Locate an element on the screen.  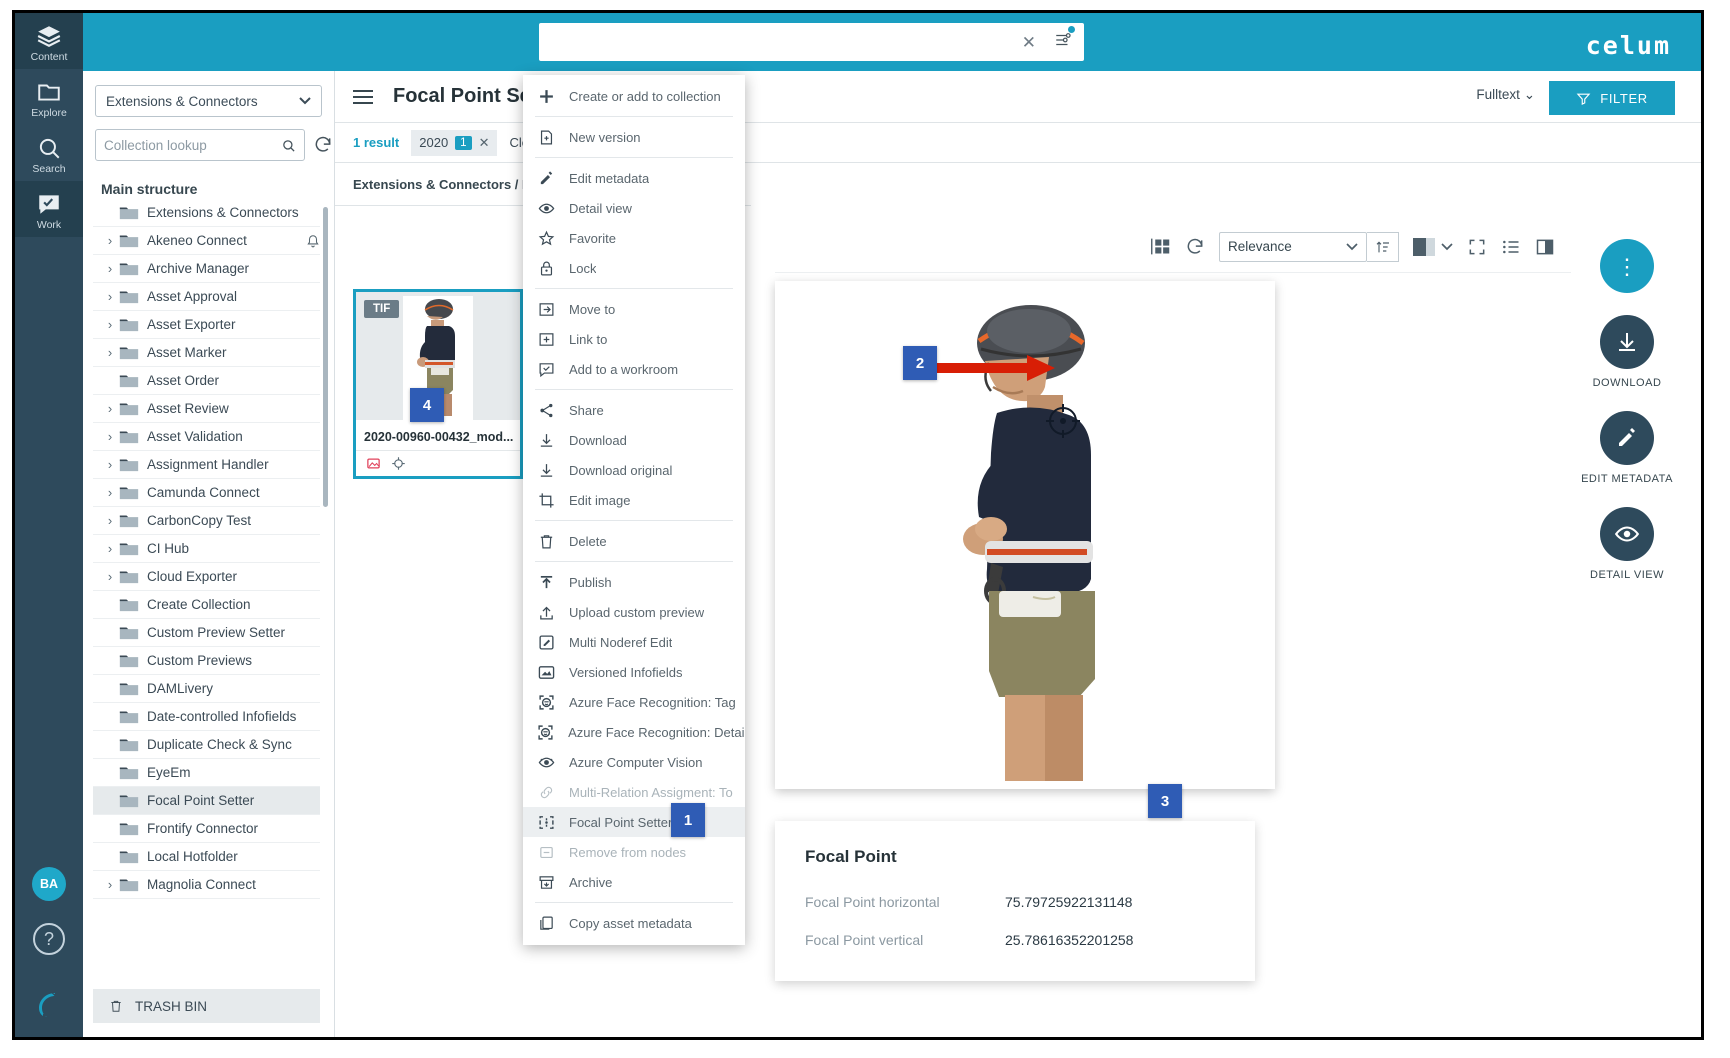
tree-item-date-controlled-infofields: ›Date-controlled Infofields is located at coordinates (206, 717).